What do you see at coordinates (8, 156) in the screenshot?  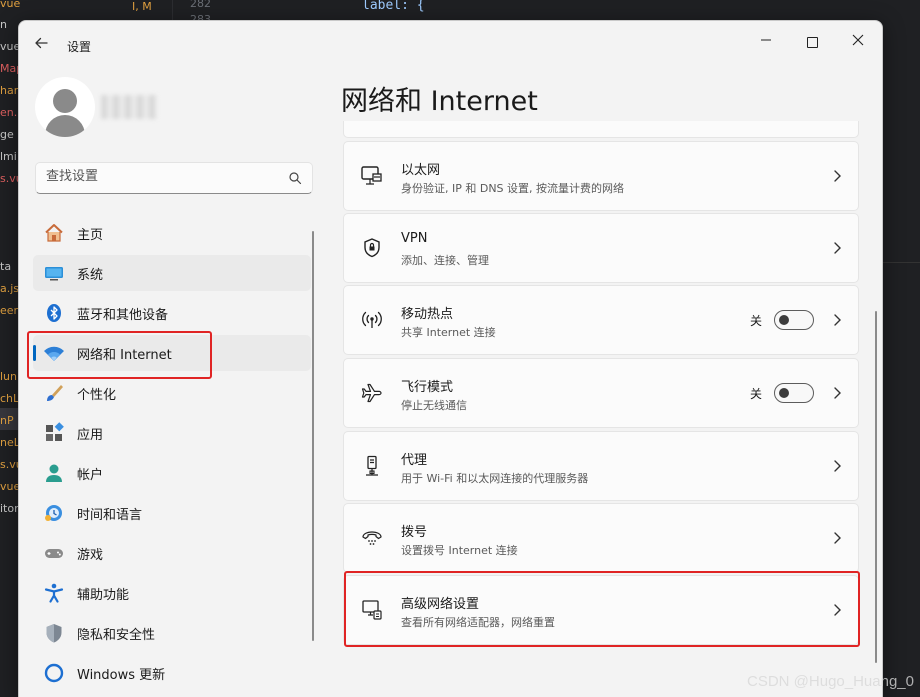 I see `editor-file-name: lmi` at bounding box center [8, 156].